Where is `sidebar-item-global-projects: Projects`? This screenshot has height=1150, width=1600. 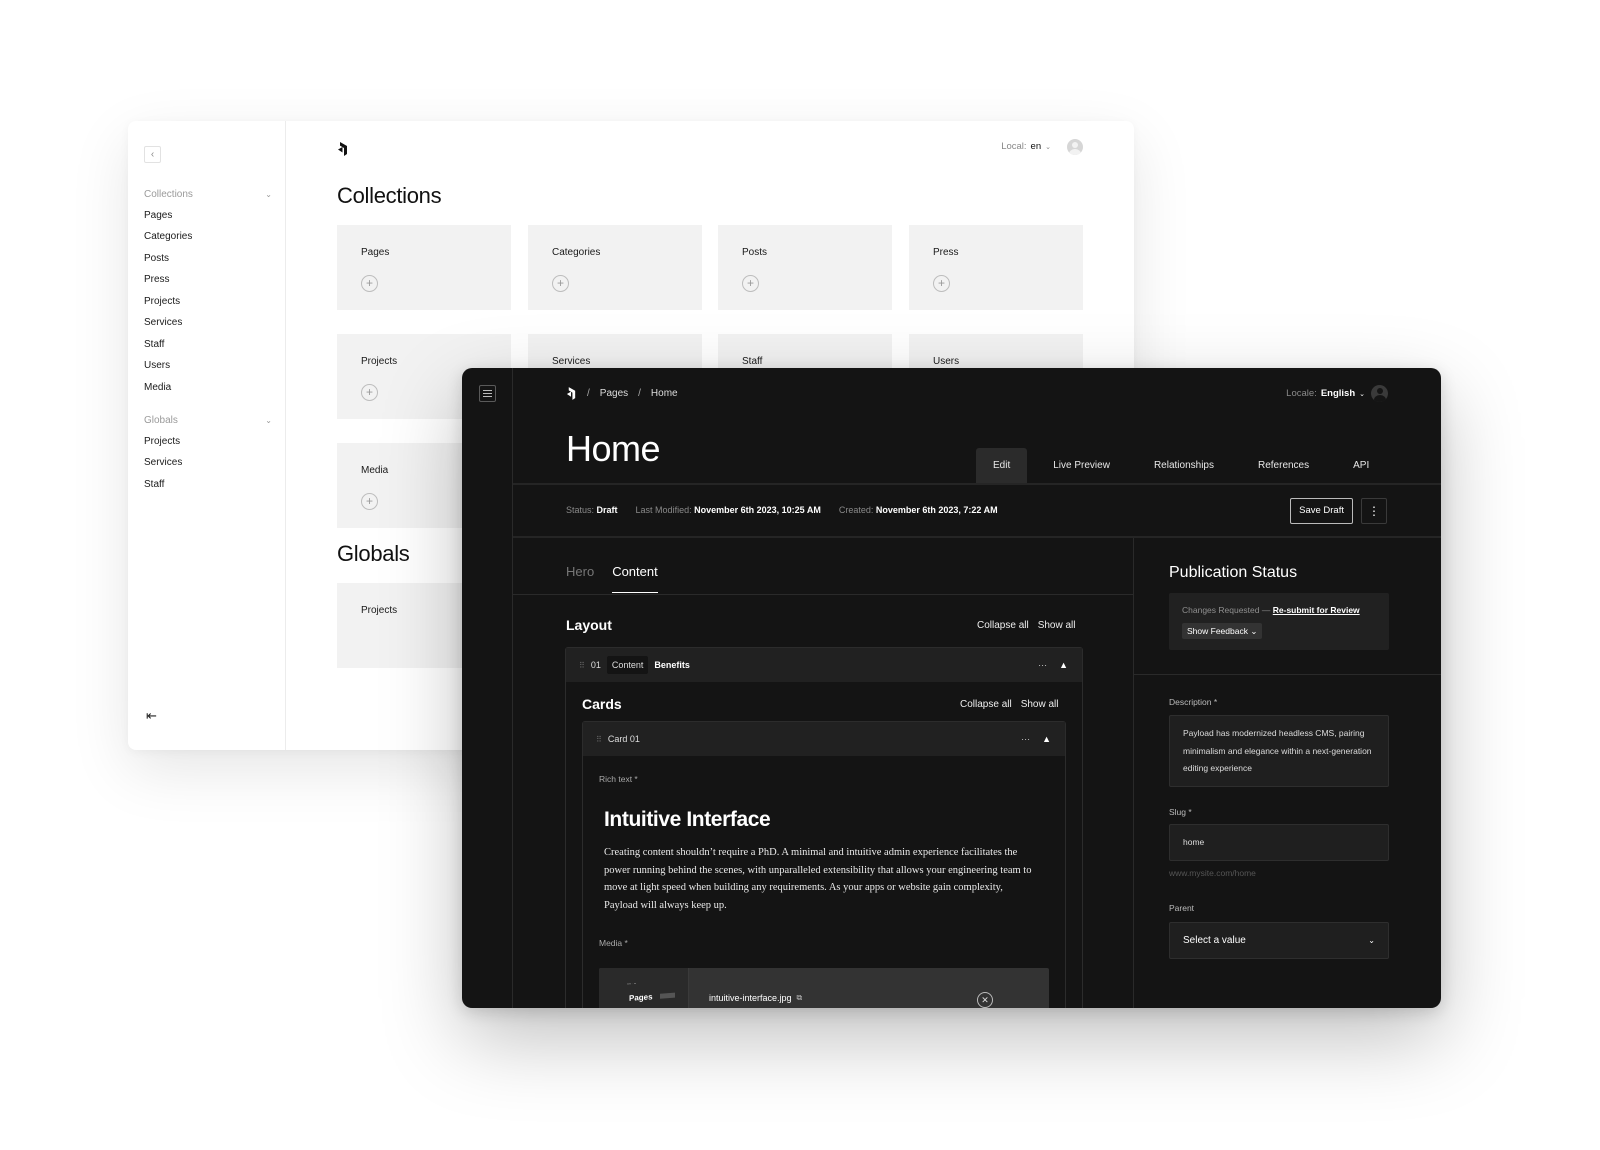
sidebar-item-global-projects: Projects is located at coordinates (208, 442).